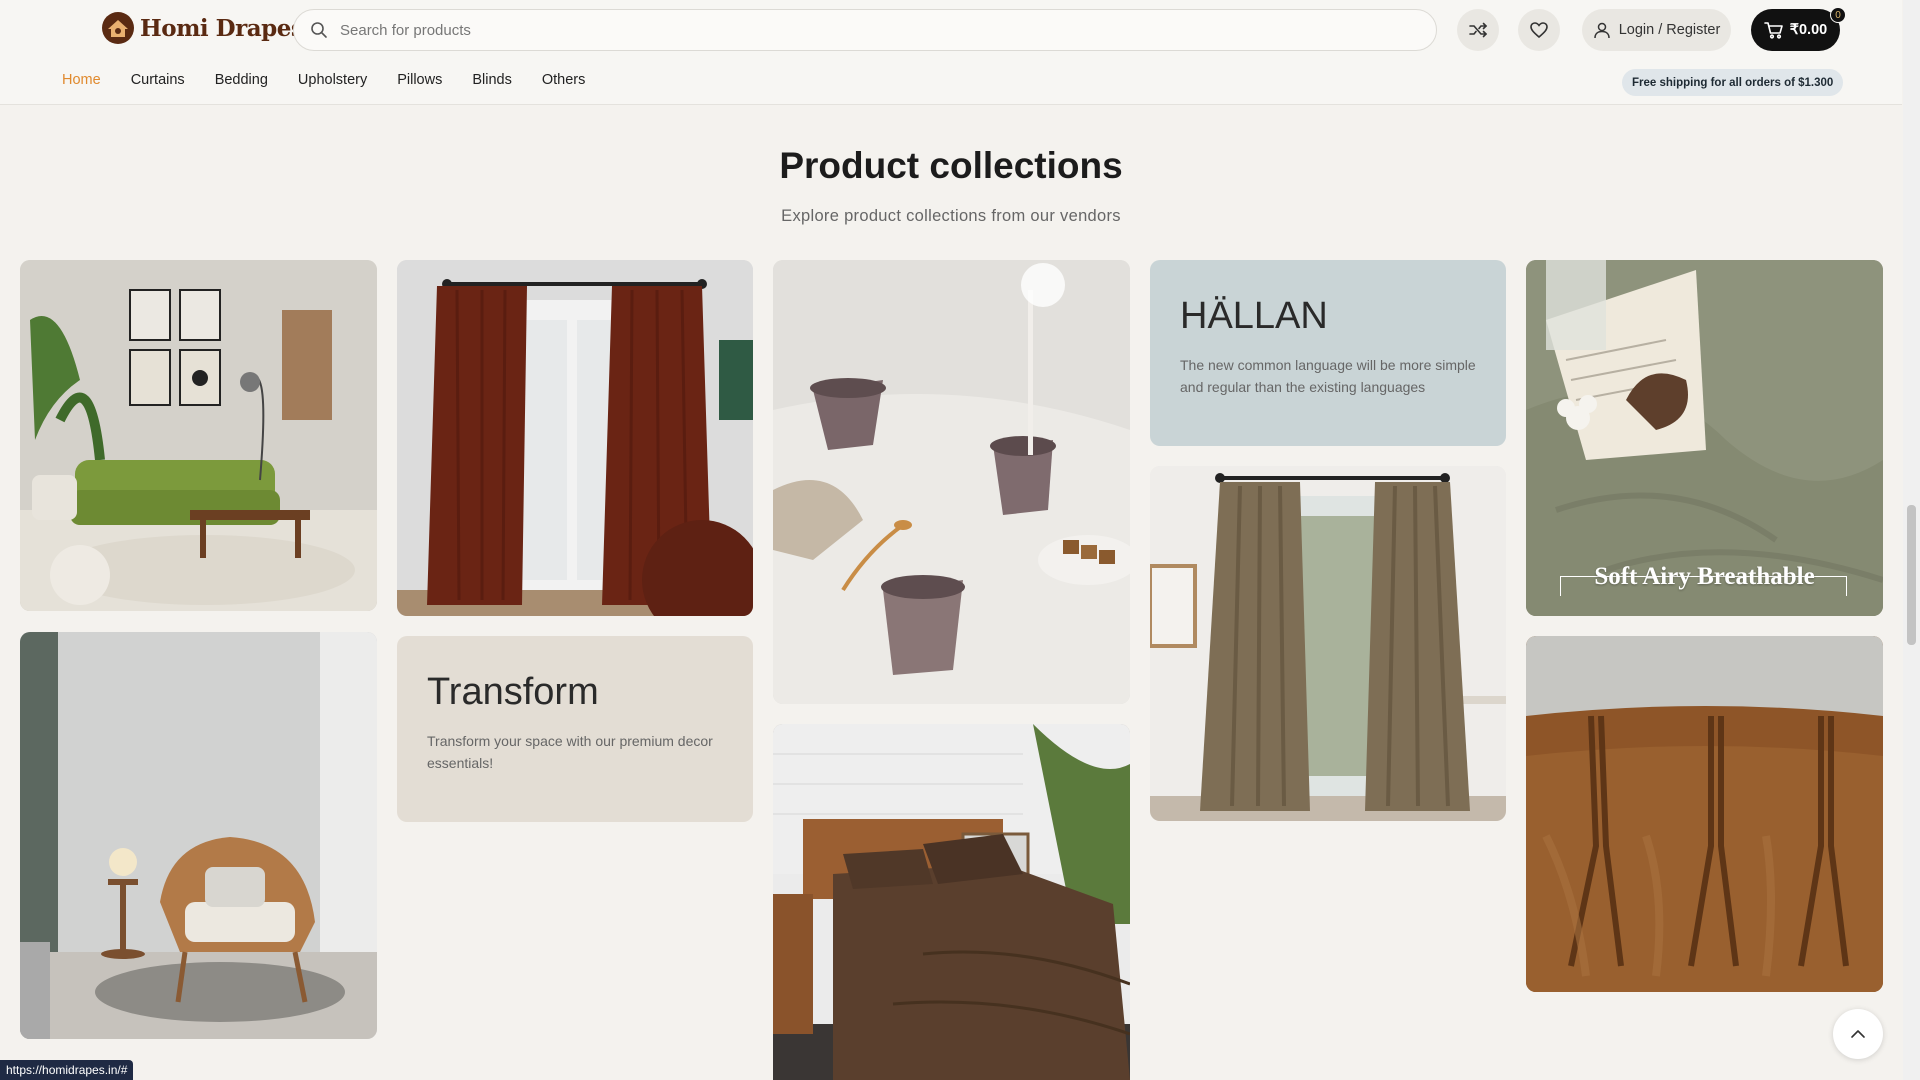 This screenshot has width=1920, height=1080. I want to click on cups-image, so click(951, 482).